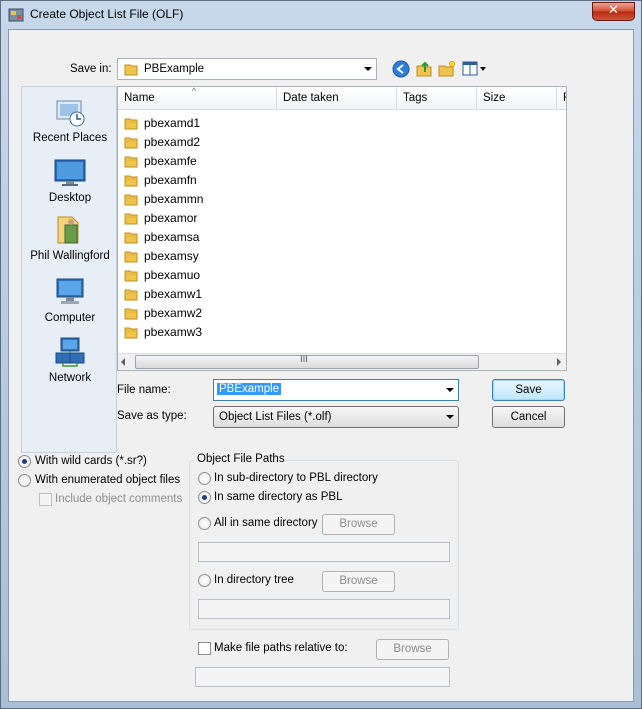 This screenshot has width=642, height=709. I want to click on file-row: pbexamw3, so click(199, 332).